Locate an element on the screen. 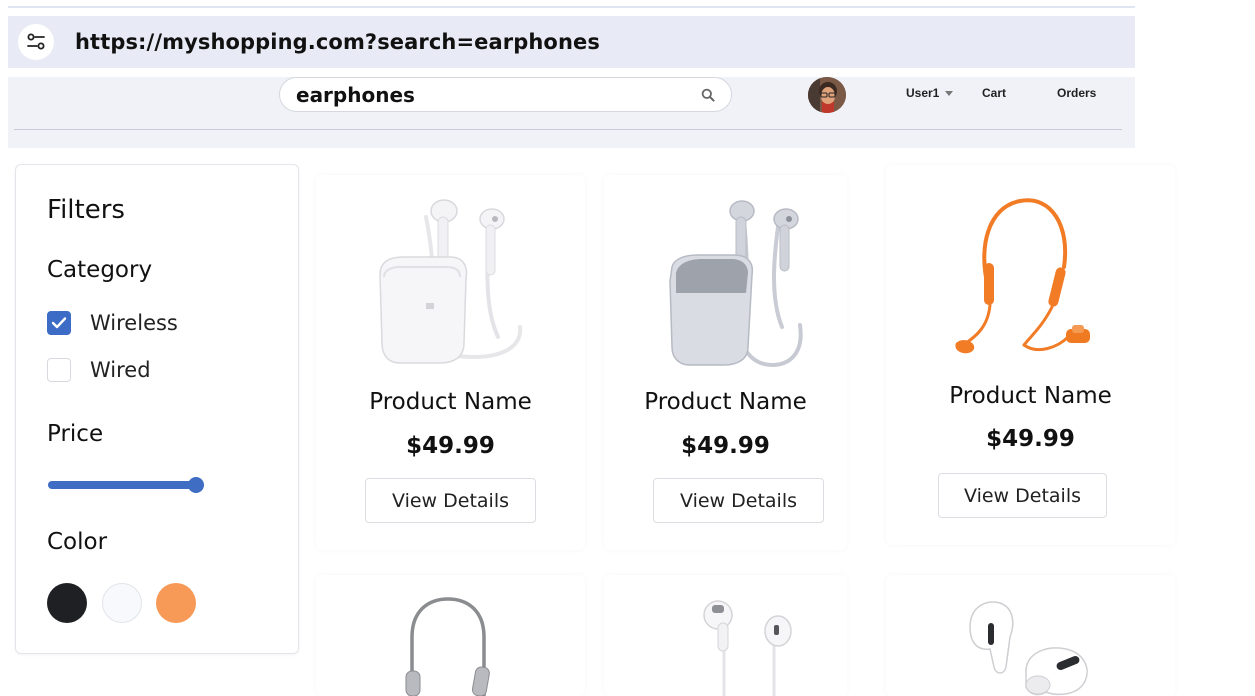 The image size is (1255, 696). orders-link: Orders is located at coordinates (1076, 93).